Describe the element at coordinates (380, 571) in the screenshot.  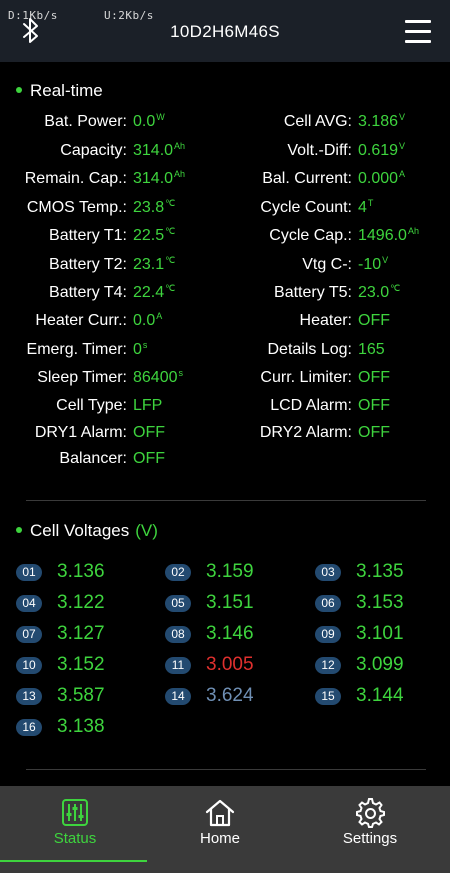
I see `cell-voltage-value: 3.135` at that location.